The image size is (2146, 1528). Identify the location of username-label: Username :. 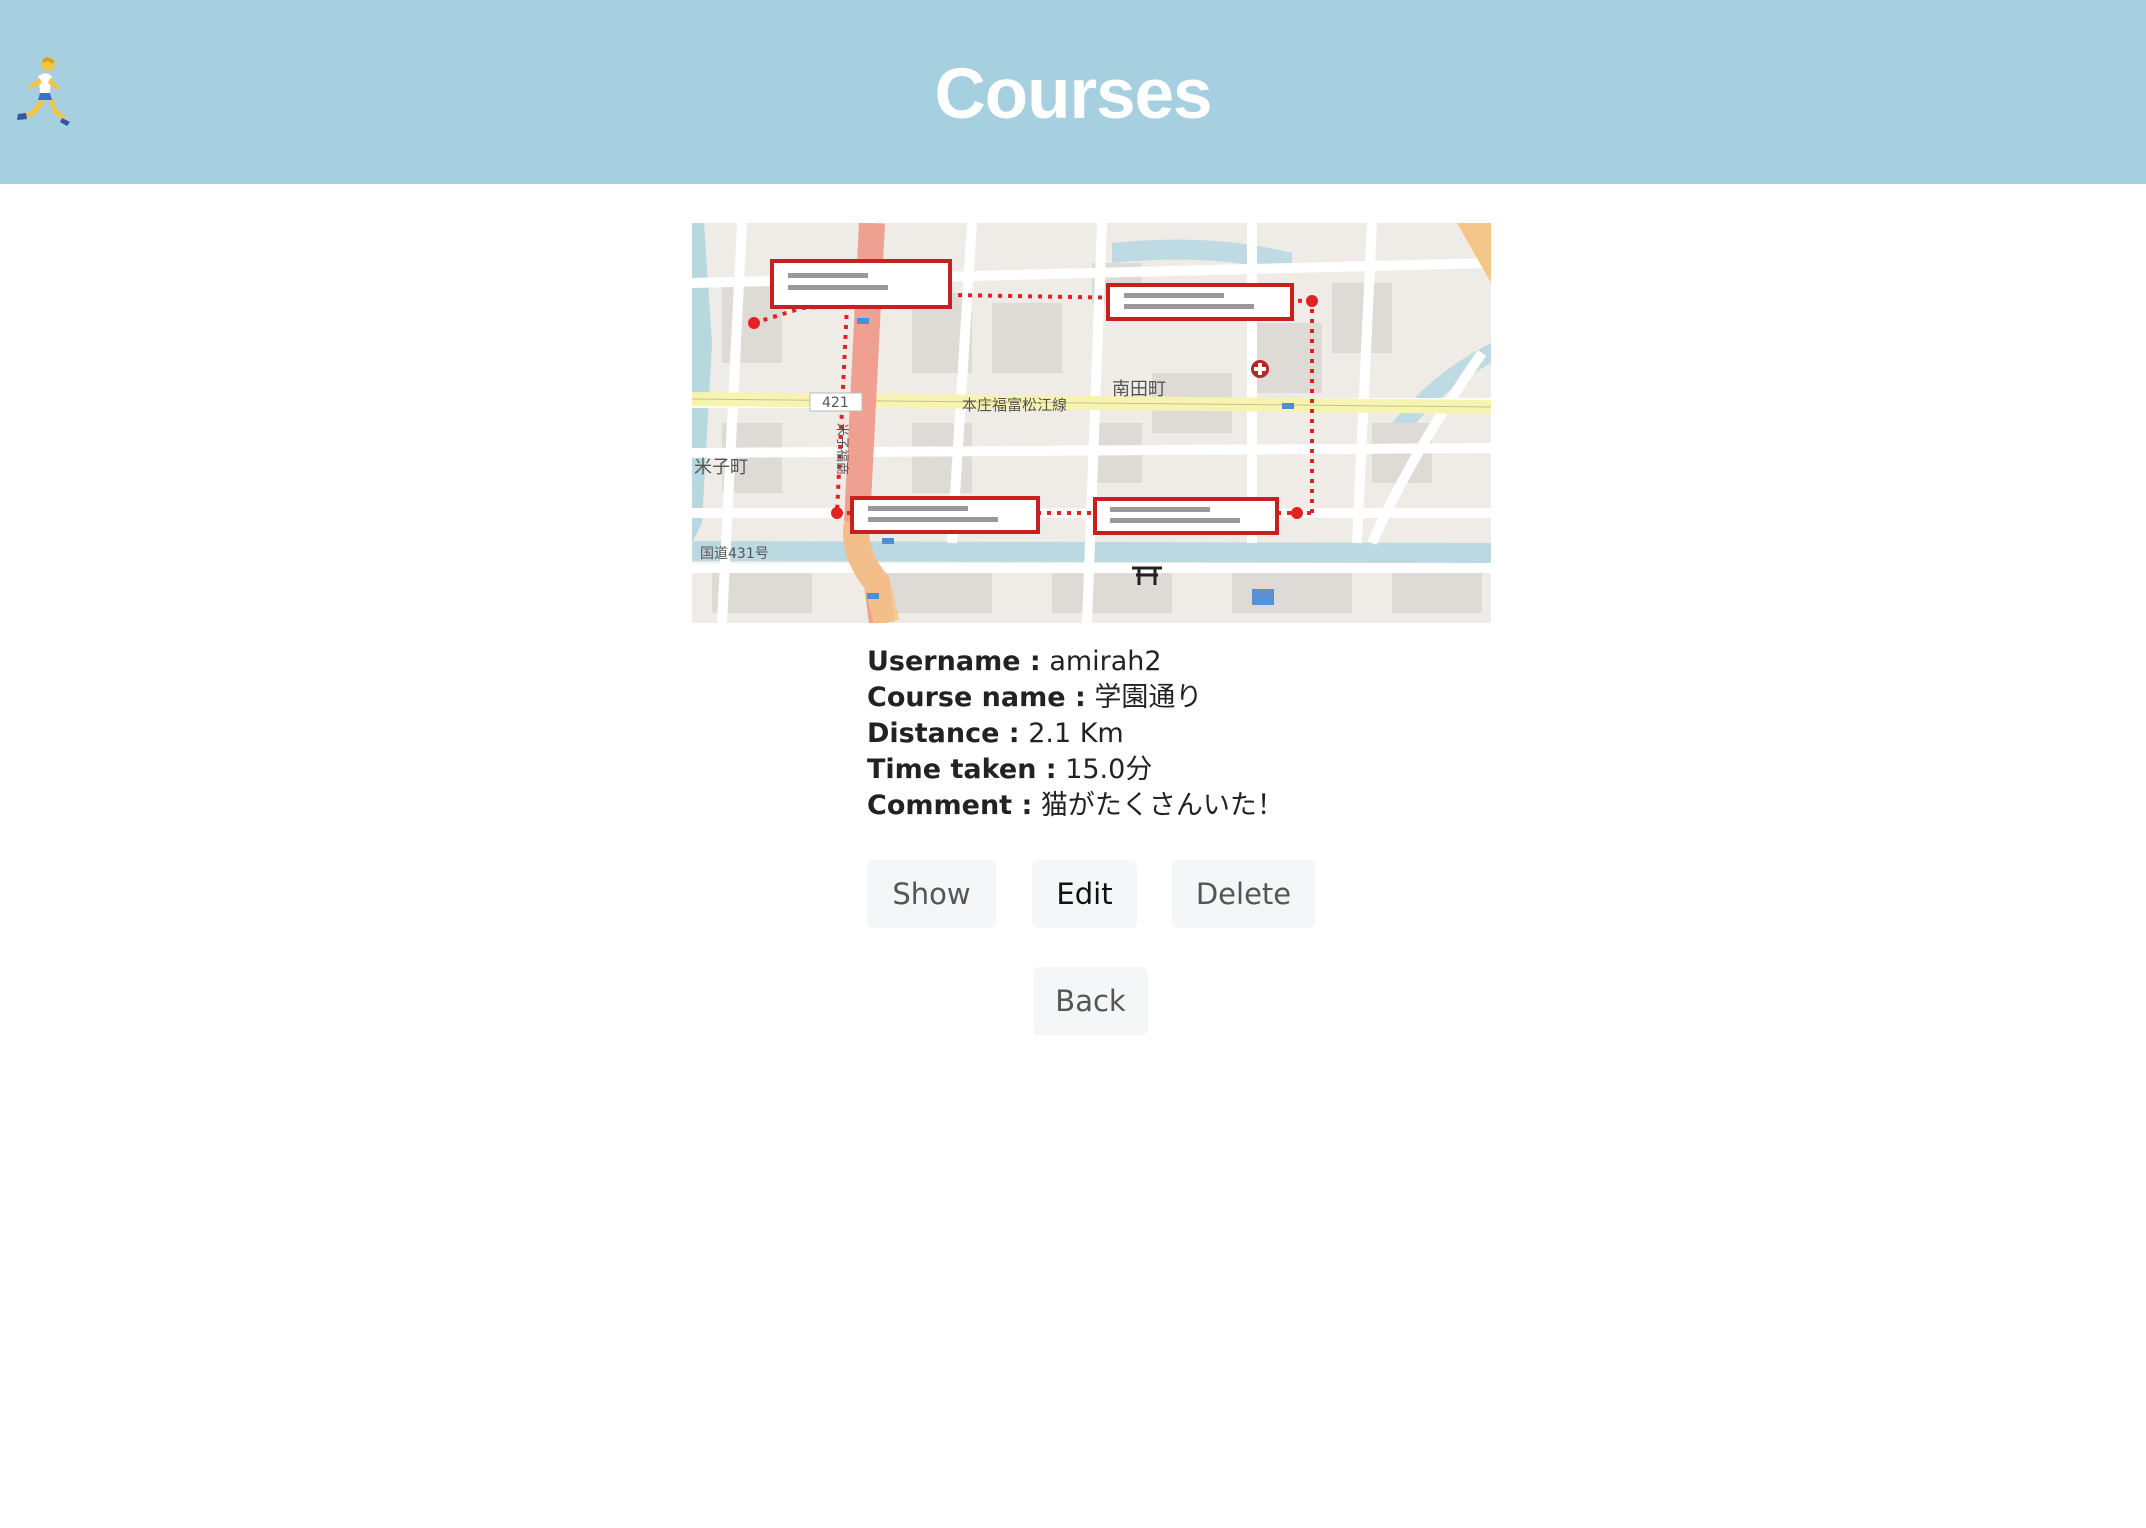
(954, 661).